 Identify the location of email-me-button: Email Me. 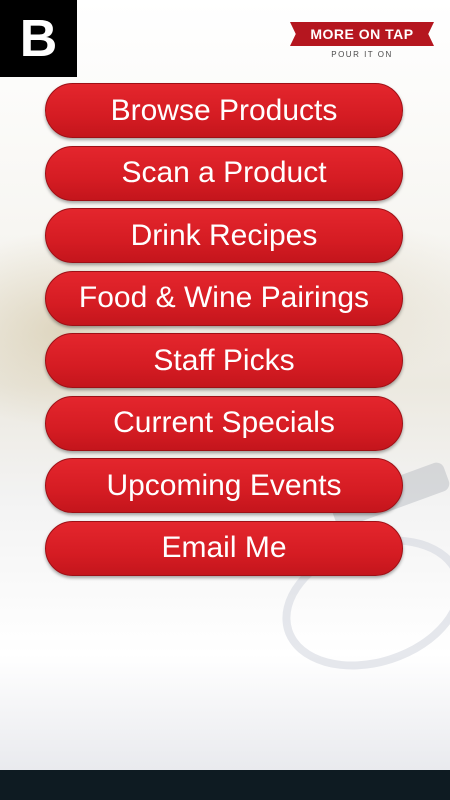
(224, 548).